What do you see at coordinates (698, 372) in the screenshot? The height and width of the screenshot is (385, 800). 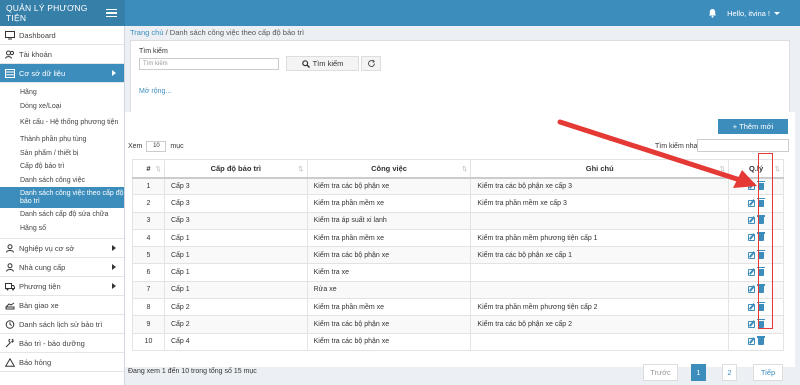 I see `pagination-page-1: 1` at bounding box center [698, 372].